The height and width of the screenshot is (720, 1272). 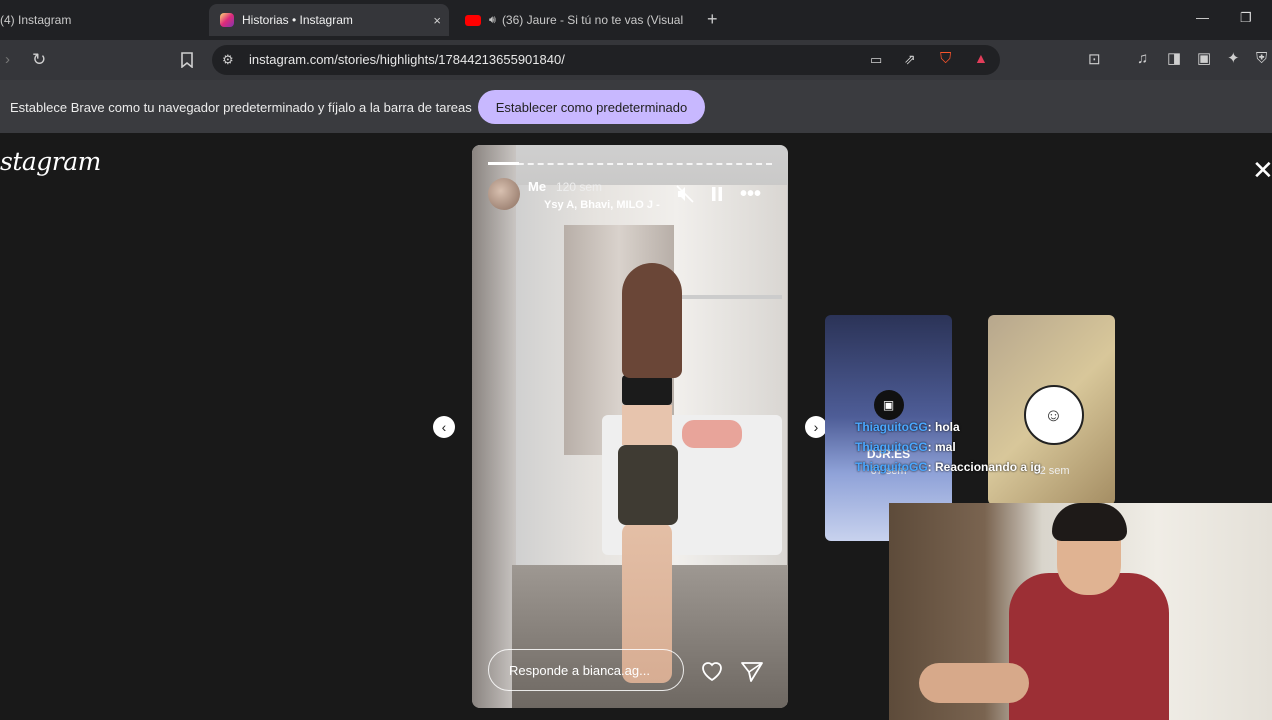 What do you see at coordinates (712, 19) in the screenshot?
I see `new-tab-button: +` at bounding box center [712, 19].